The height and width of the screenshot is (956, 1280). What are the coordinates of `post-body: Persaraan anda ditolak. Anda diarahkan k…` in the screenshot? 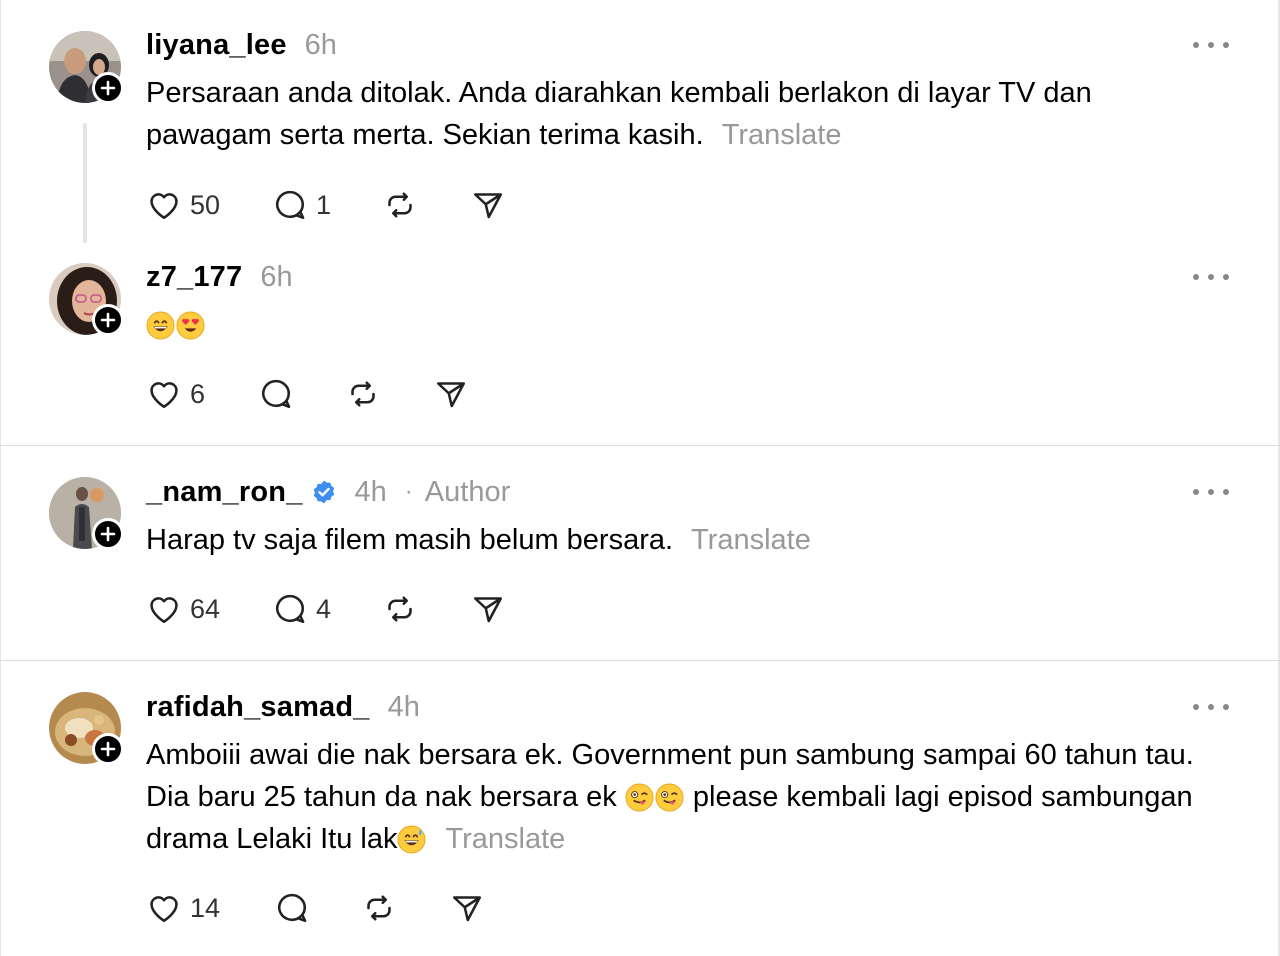 It's located at (619, 114).